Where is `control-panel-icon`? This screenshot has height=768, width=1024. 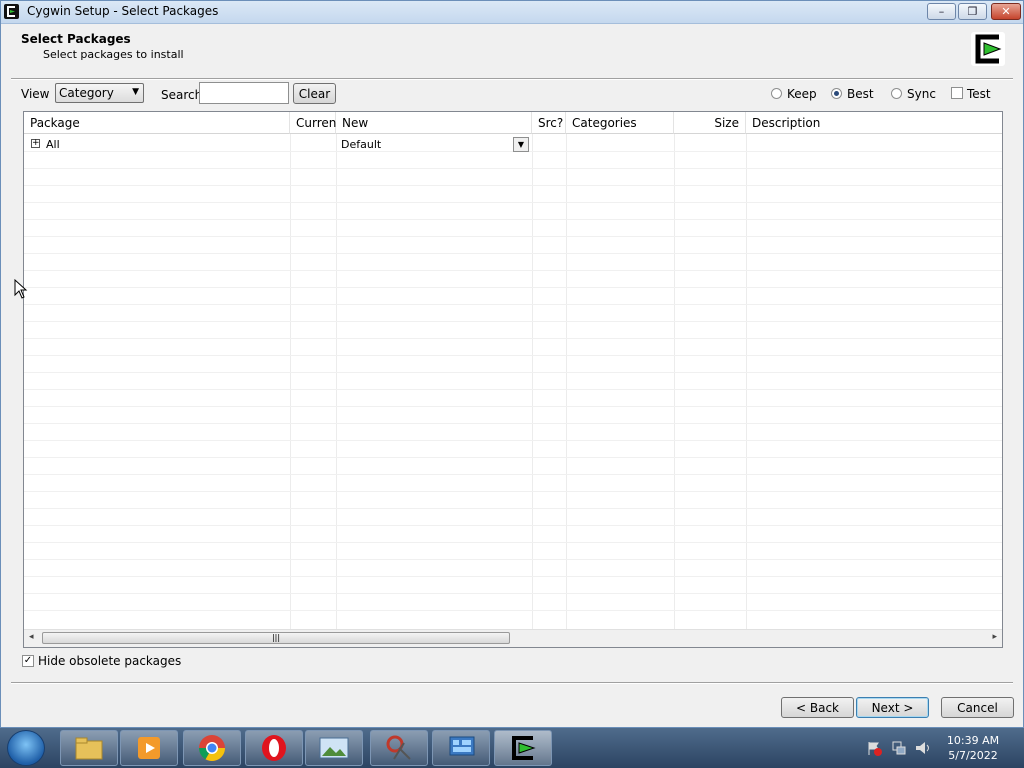 control-panel-icon is located at coordinates (462, 746).